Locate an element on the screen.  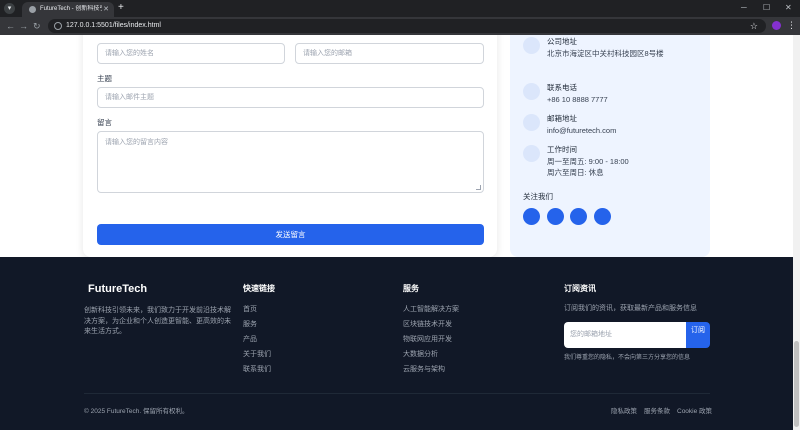
browser-tab-bar: ▾ FutureTech - 创新科技引领未来 ✕ + ─ ☐ ✕ is located at coordinates (400, 8).